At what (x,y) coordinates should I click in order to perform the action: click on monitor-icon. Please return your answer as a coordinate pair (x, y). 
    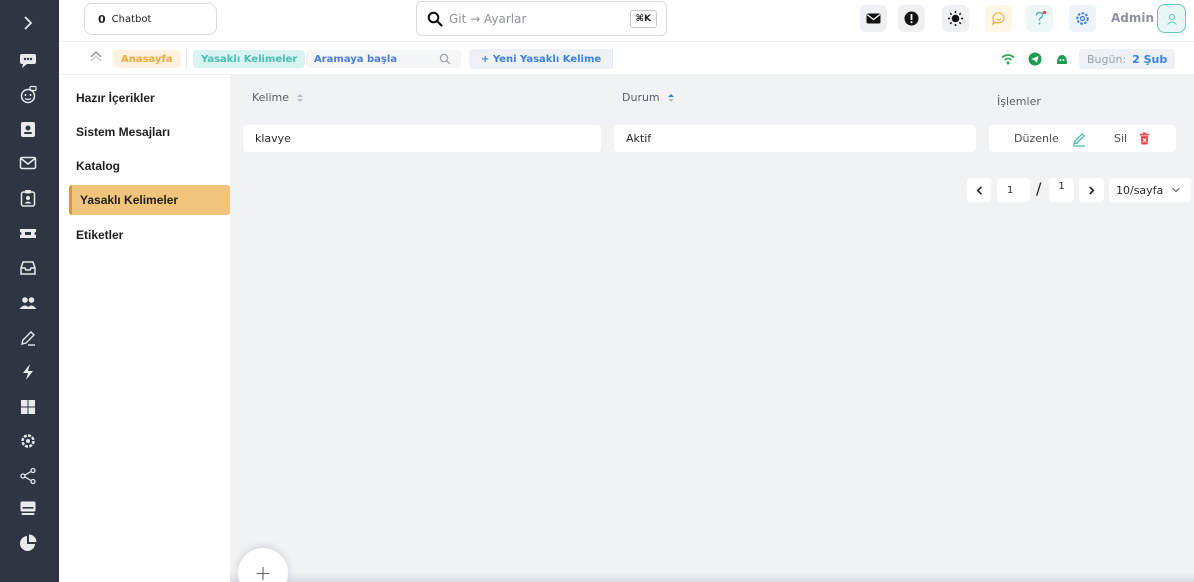
    Looking at the image, I should click on (28, 508).